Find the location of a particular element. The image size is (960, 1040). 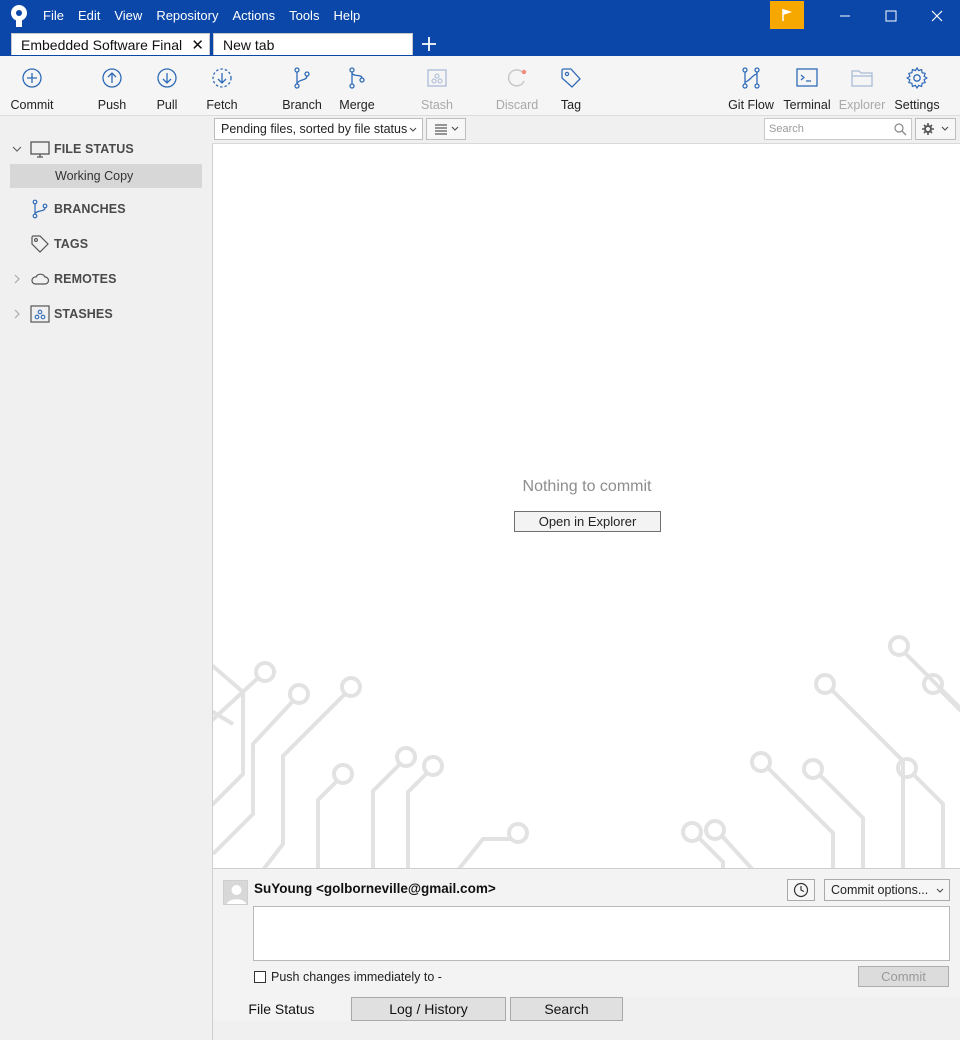

discard-button: Discard is located at coordinates (517, 89).